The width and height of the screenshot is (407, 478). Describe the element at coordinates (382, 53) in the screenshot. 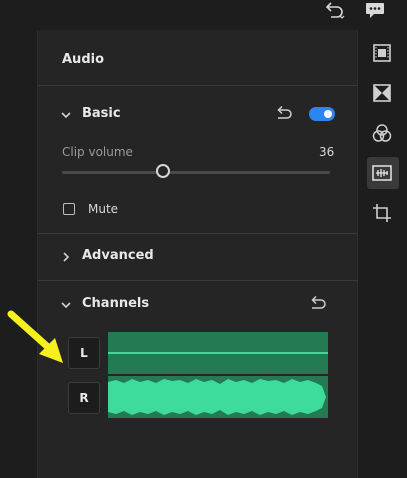

I see `film-frame-icon` at that location.